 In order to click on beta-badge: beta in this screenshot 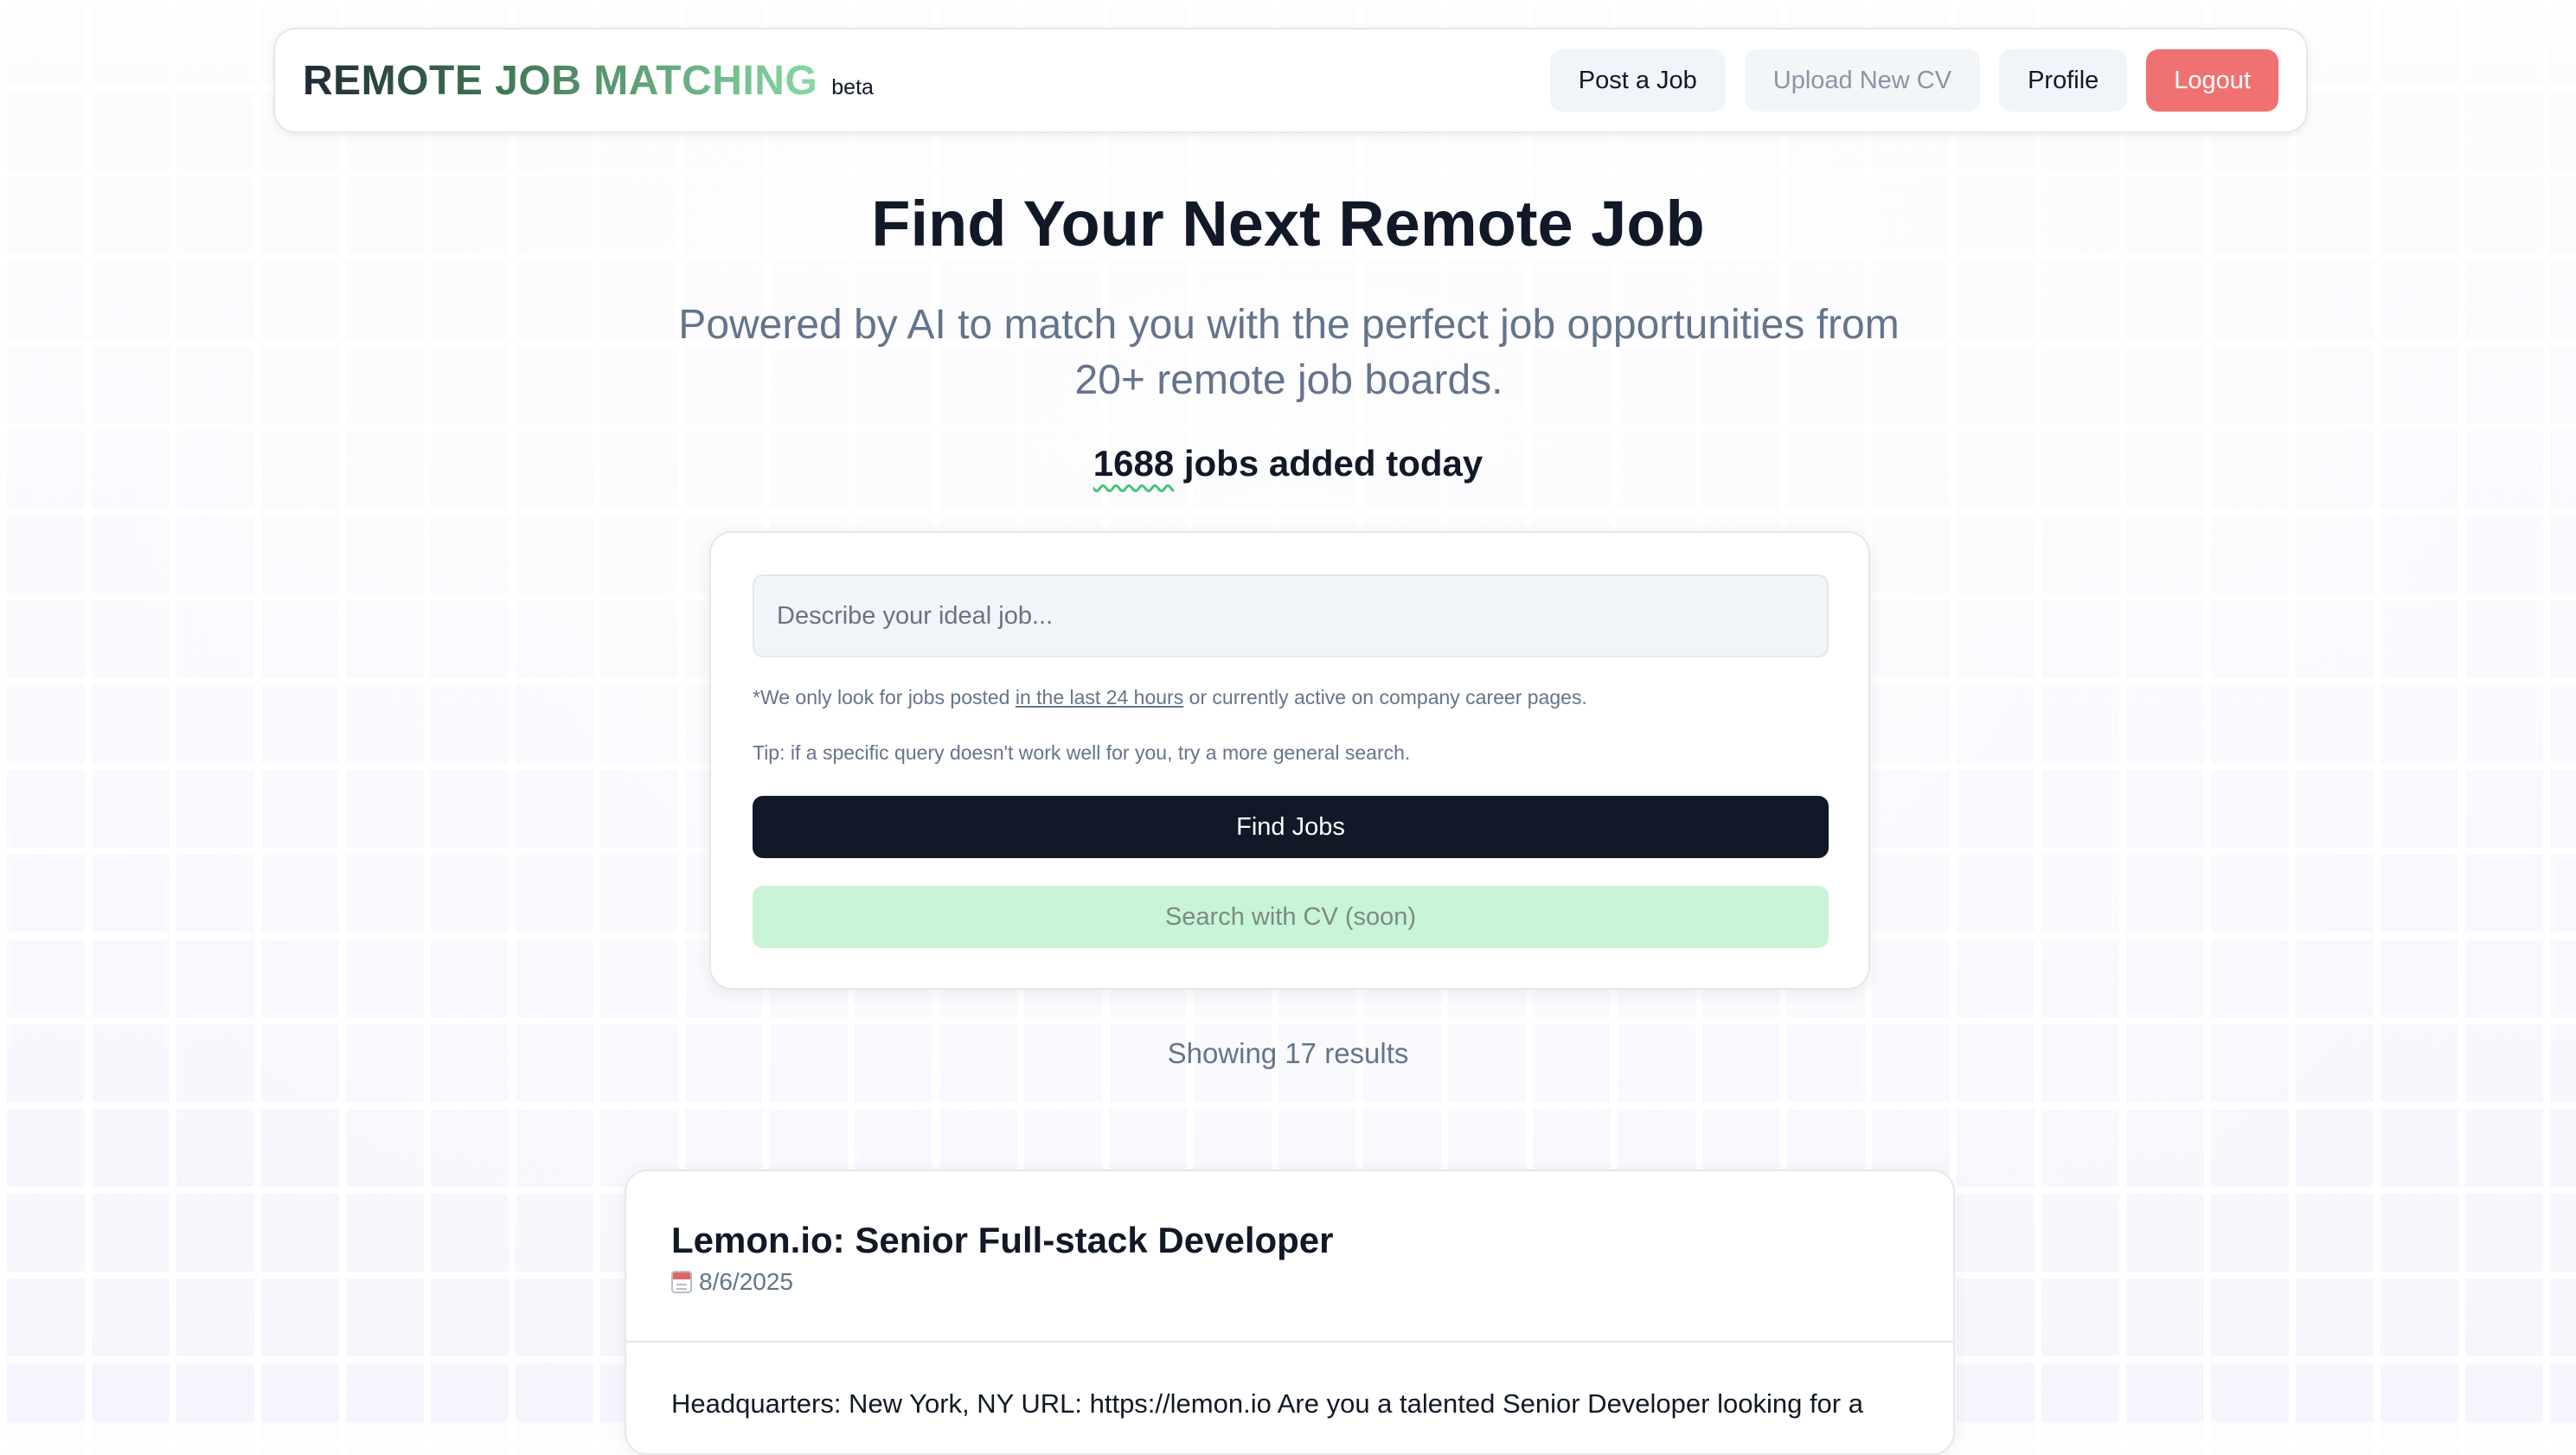, I will do `click(852, 86)`.